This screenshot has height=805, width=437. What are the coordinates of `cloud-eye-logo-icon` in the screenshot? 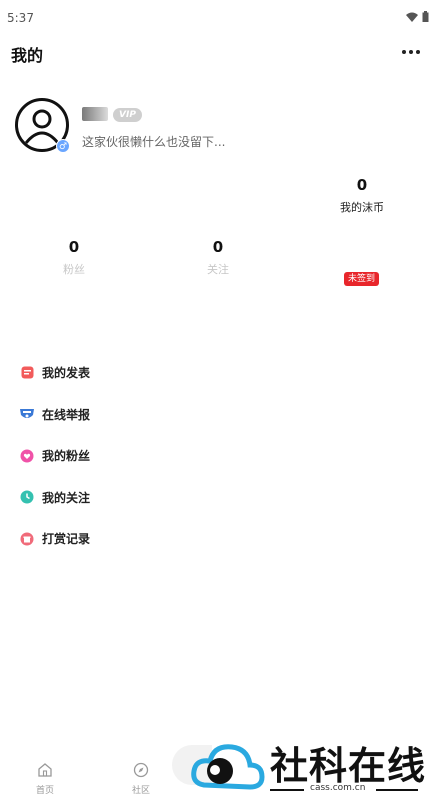 It's located at (228, 767).